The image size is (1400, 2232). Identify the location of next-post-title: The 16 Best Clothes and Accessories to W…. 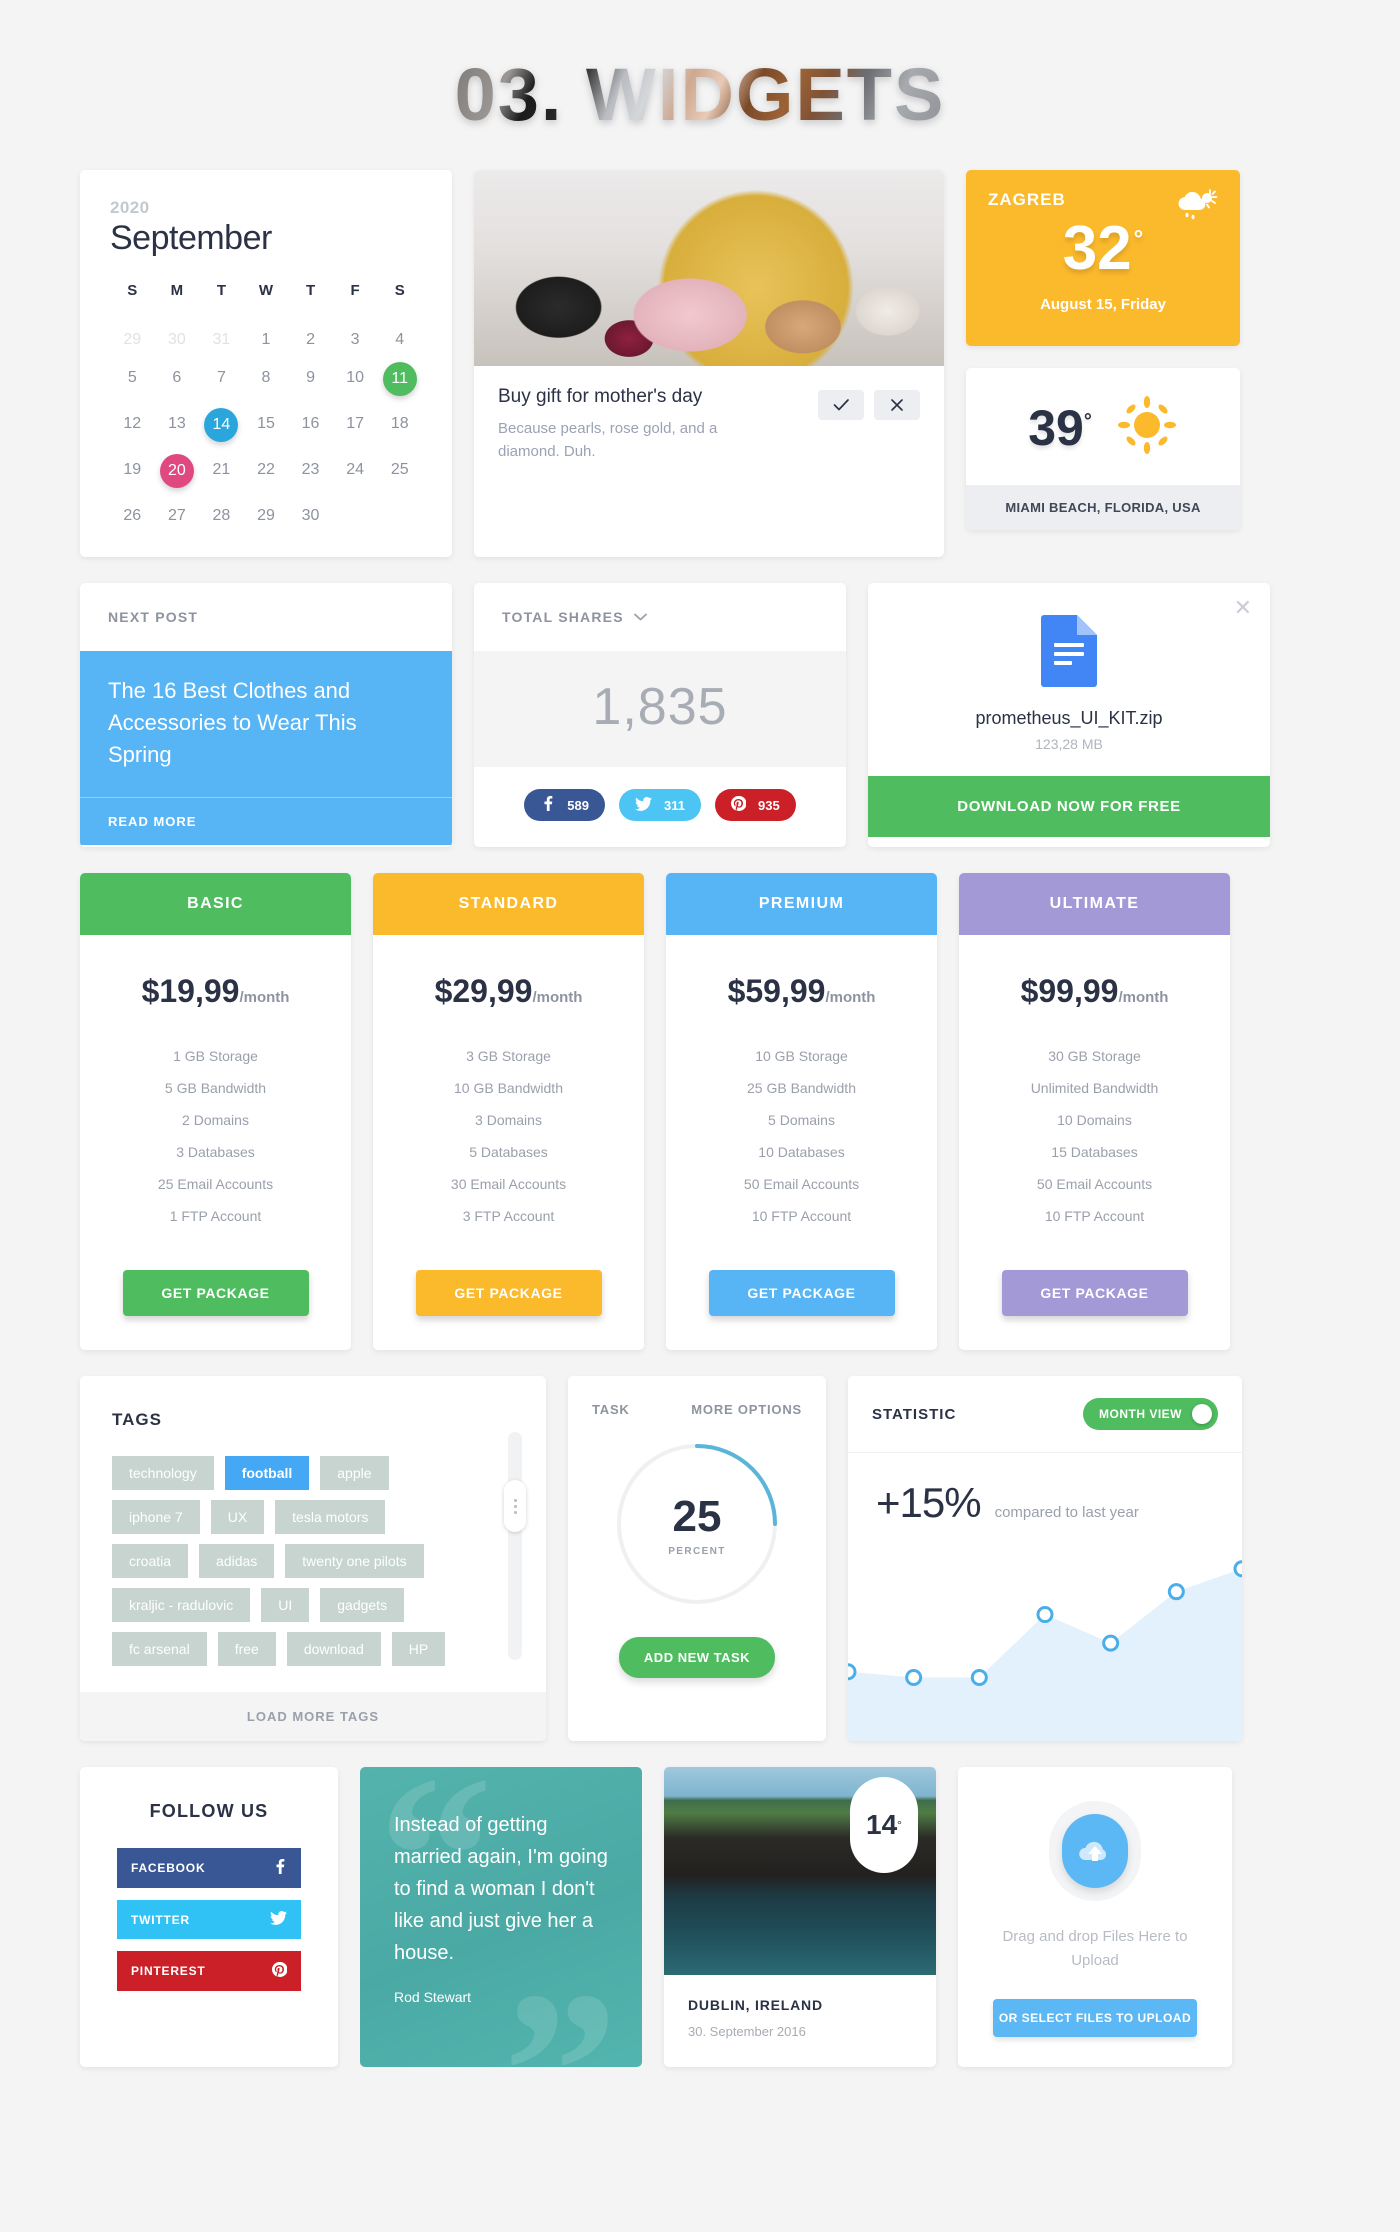
(266, 724).